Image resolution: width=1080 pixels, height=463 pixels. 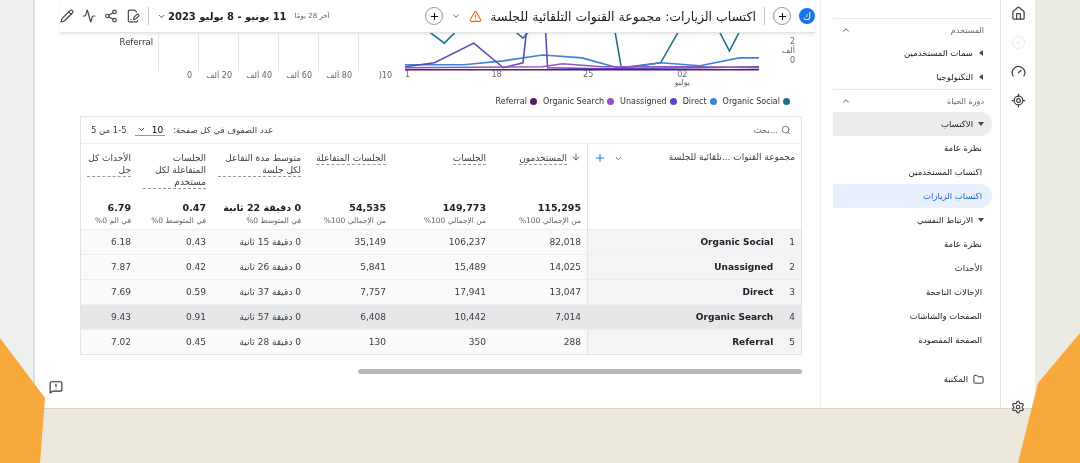 I want to click on dimension-cell: Organic Search 4, so click(x=694, y=316).